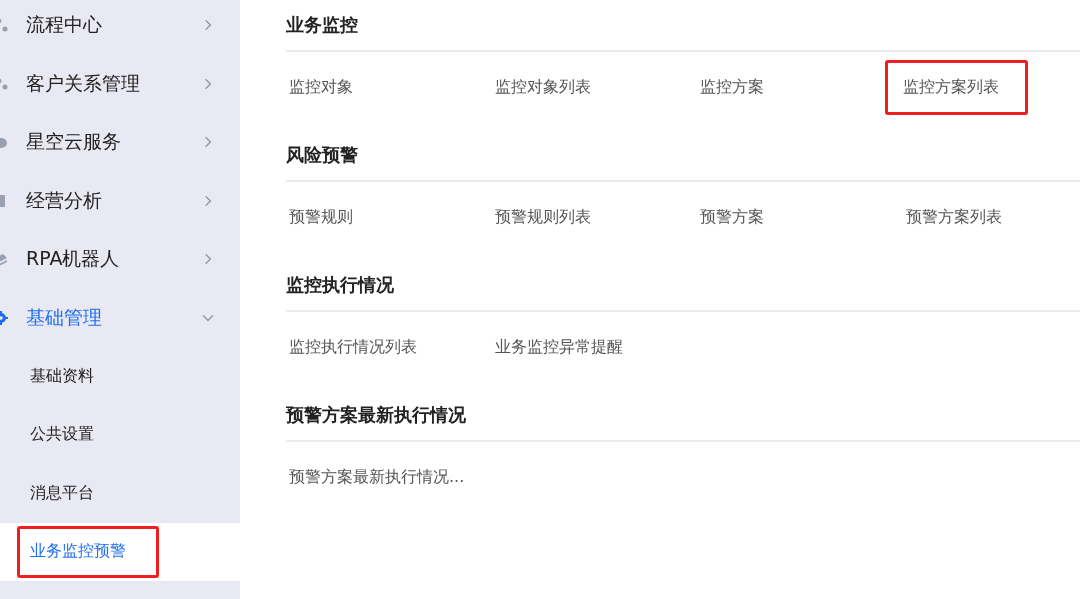  I want to click on section-title: 风险预警, so click(683, 156).